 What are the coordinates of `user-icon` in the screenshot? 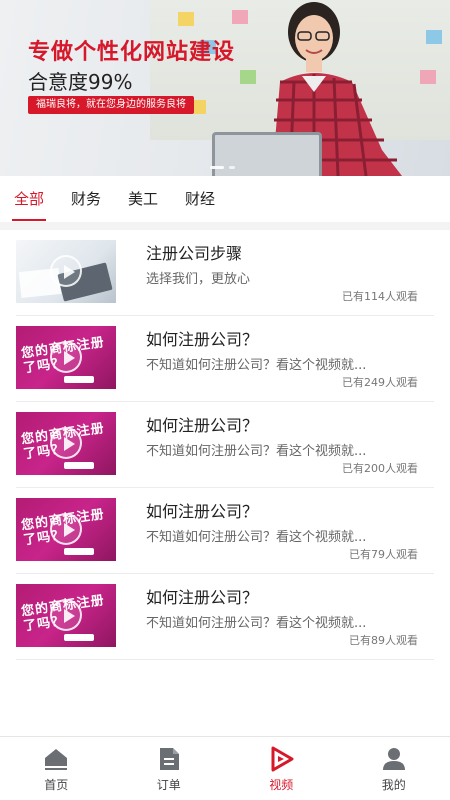 It's located at (393, 758).